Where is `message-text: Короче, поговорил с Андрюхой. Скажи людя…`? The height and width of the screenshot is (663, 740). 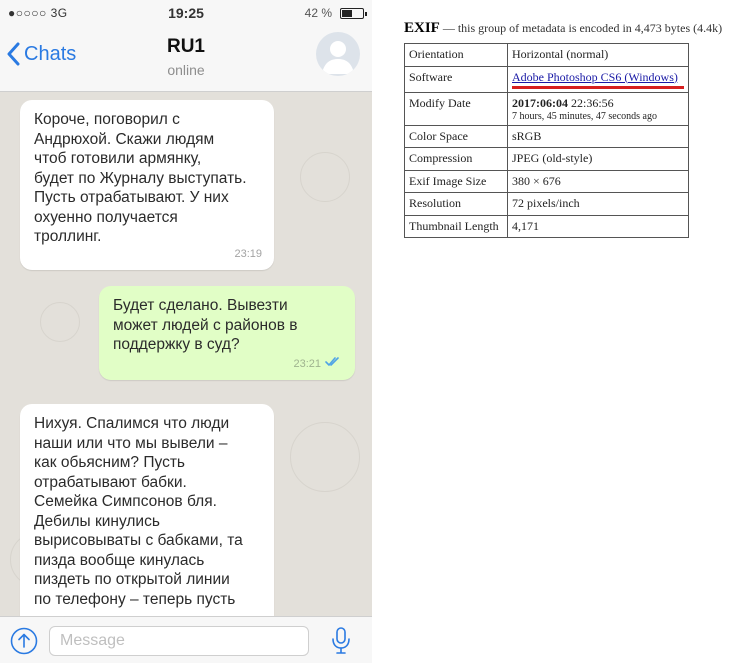 message-text: Короче, поговорил с Андрюхой. Скажи людя… is located at coordinates (140, 178).